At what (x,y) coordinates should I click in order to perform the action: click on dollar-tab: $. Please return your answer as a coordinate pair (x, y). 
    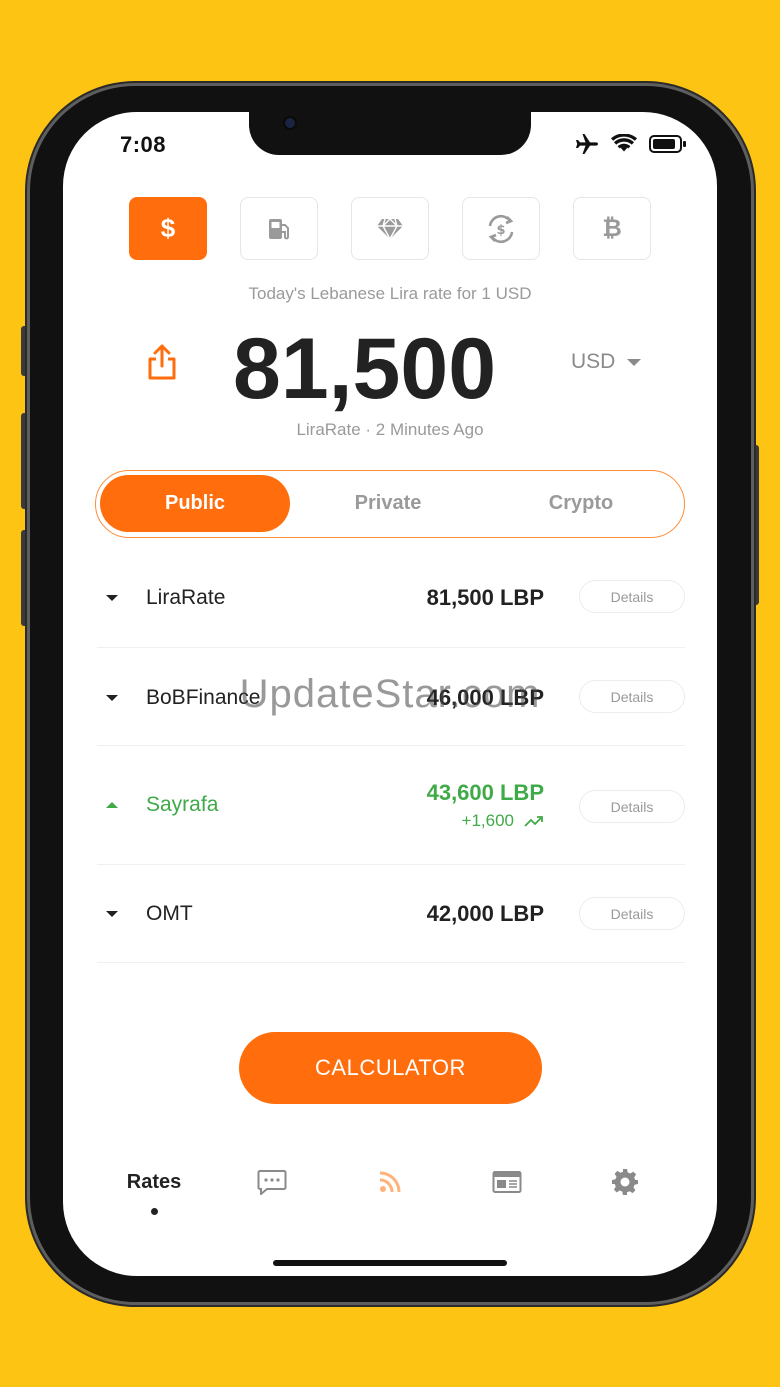
    Looking at the image, I should click on (168, 228).